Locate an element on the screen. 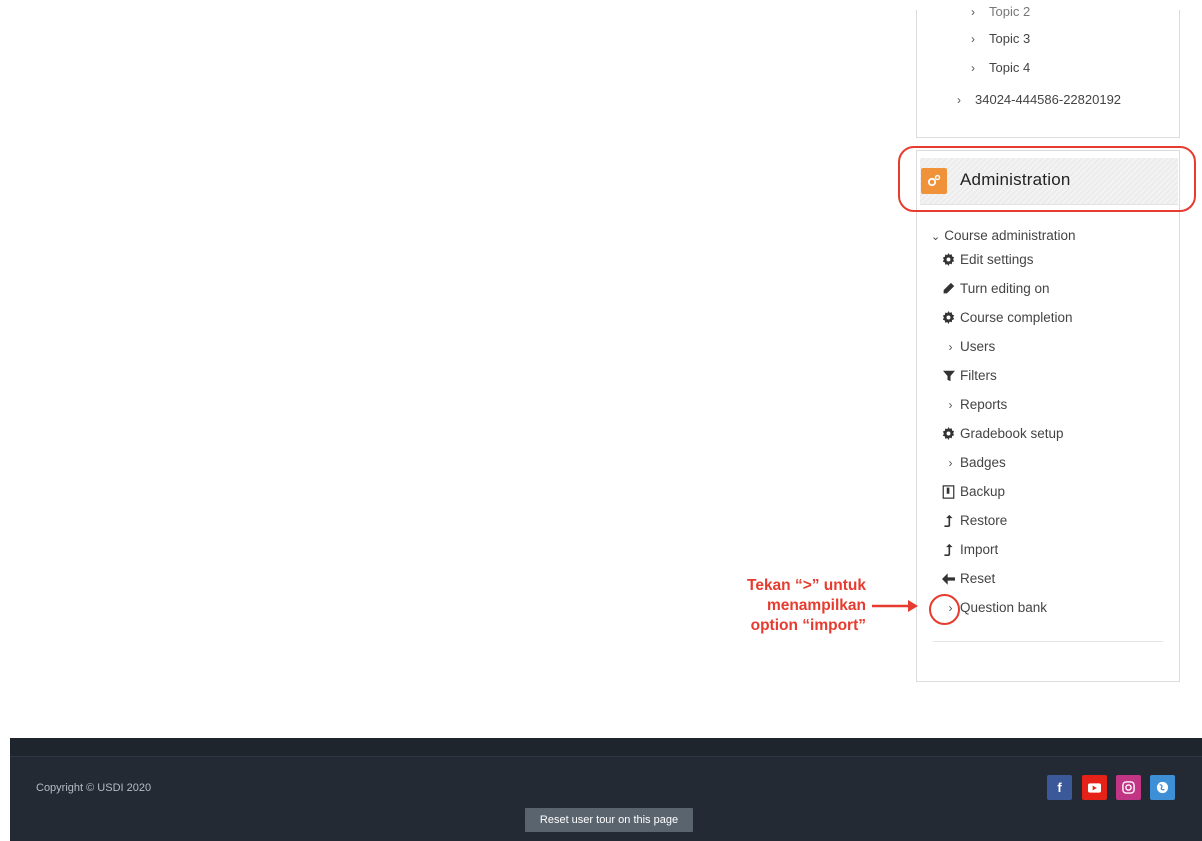  annotation-arrow-icon is located at coordinates (895, 606).